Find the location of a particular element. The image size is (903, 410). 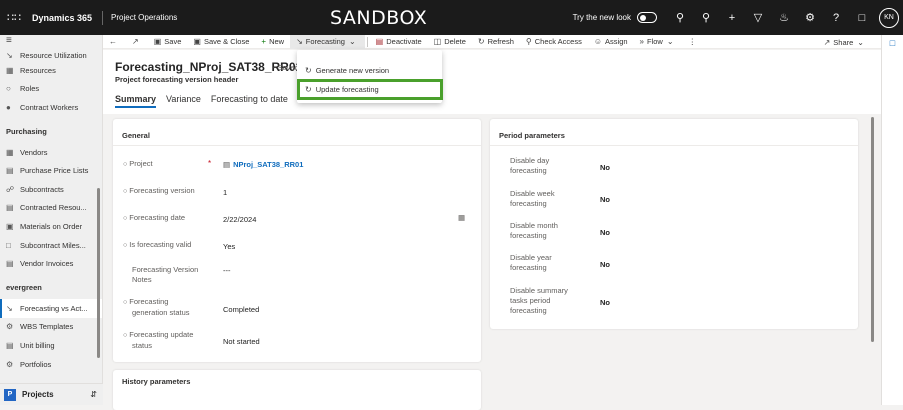

sidebar-item-unit-billing: ▤ Unit billing is located at coordinates (51, 345).